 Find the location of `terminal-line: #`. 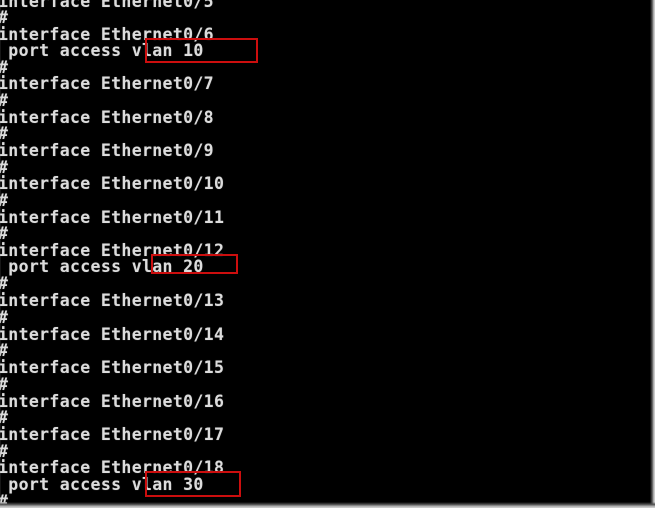

terminal-line: # is located at coordinates (4, 500).